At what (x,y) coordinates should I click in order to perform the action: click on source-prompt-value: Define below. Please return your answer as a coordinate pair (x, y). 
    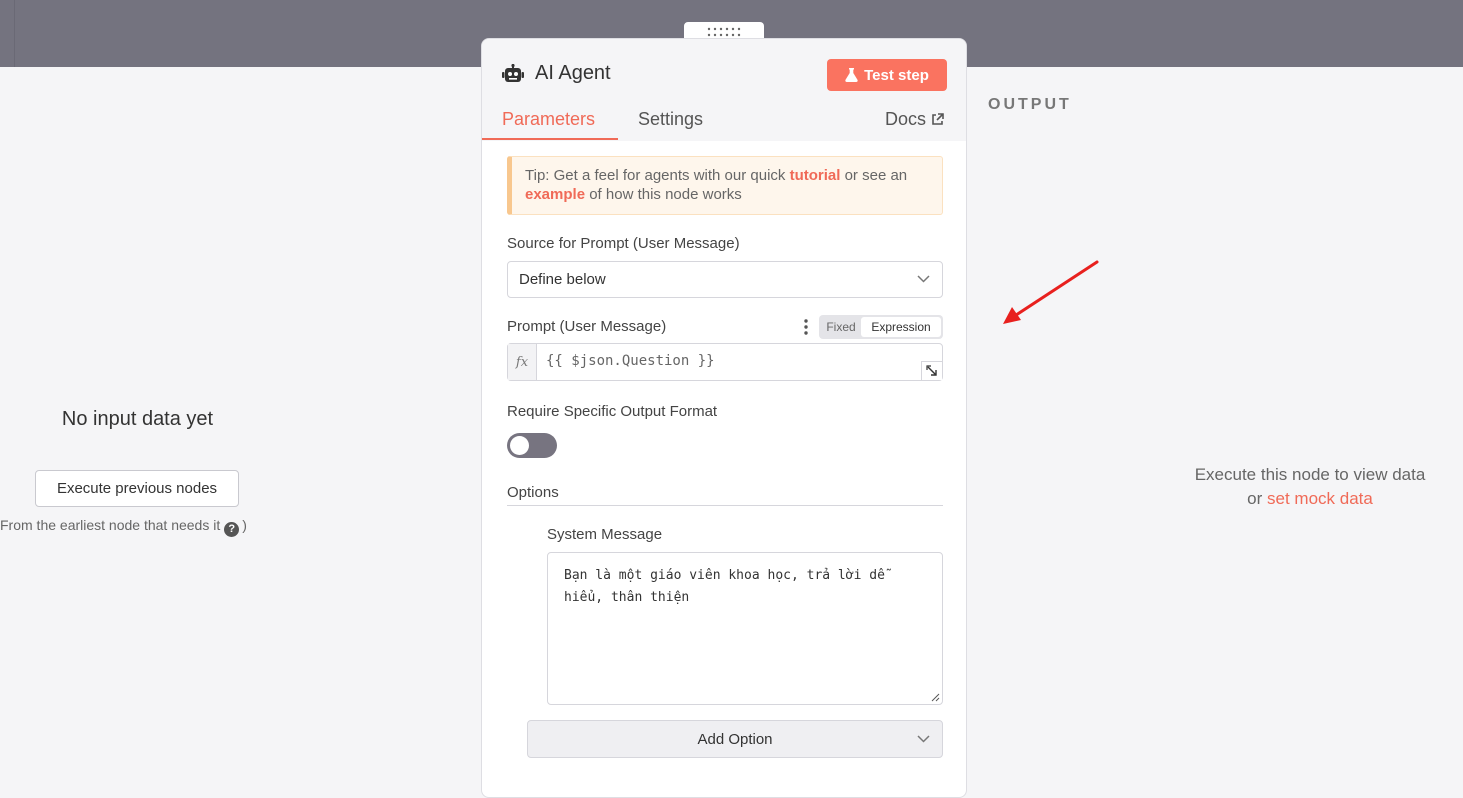
    Looking at the image, I should click on (562, 279).